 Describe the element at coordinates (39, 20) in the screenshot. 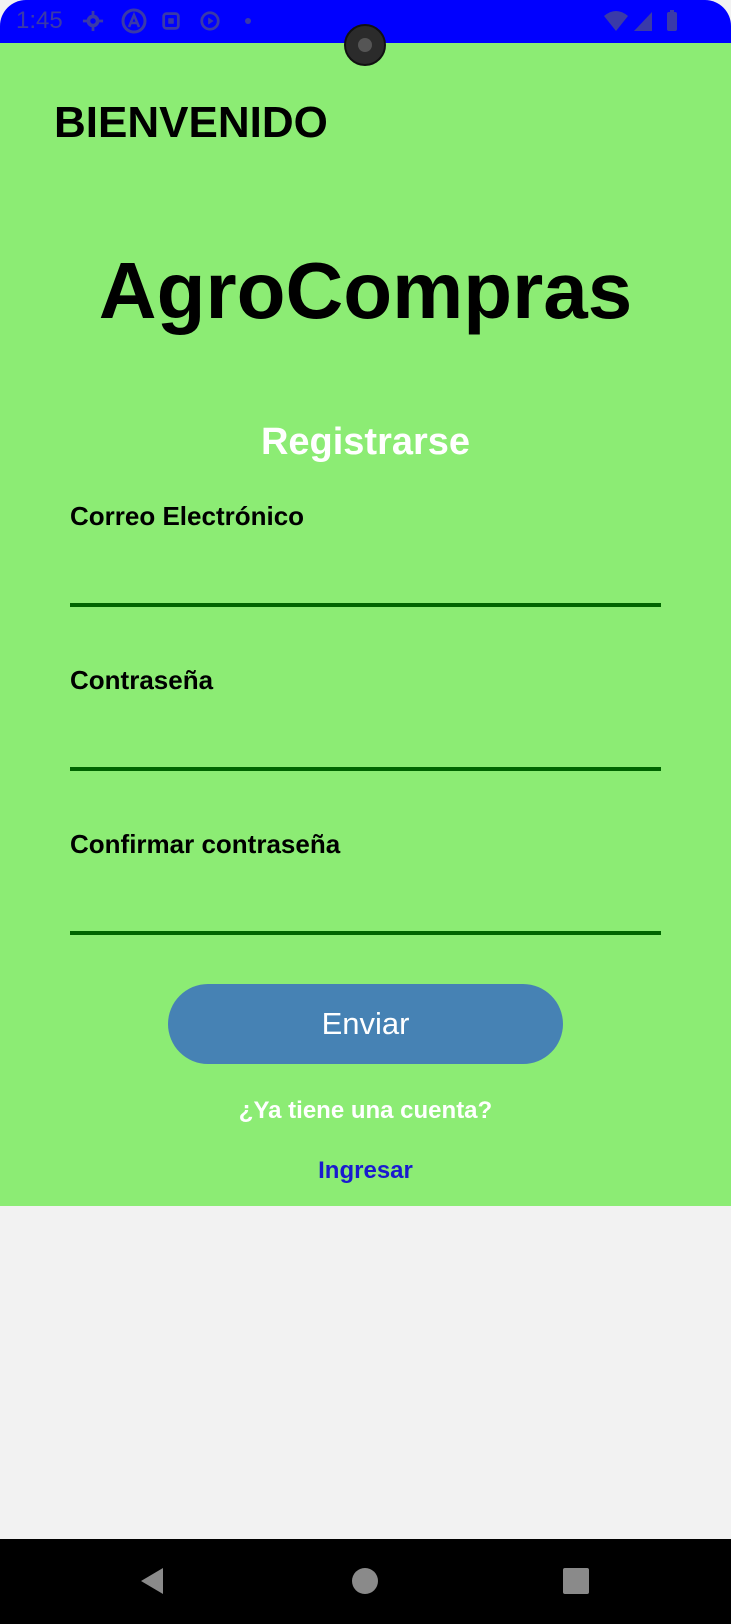

I see `status-time: 1:45` at that location.